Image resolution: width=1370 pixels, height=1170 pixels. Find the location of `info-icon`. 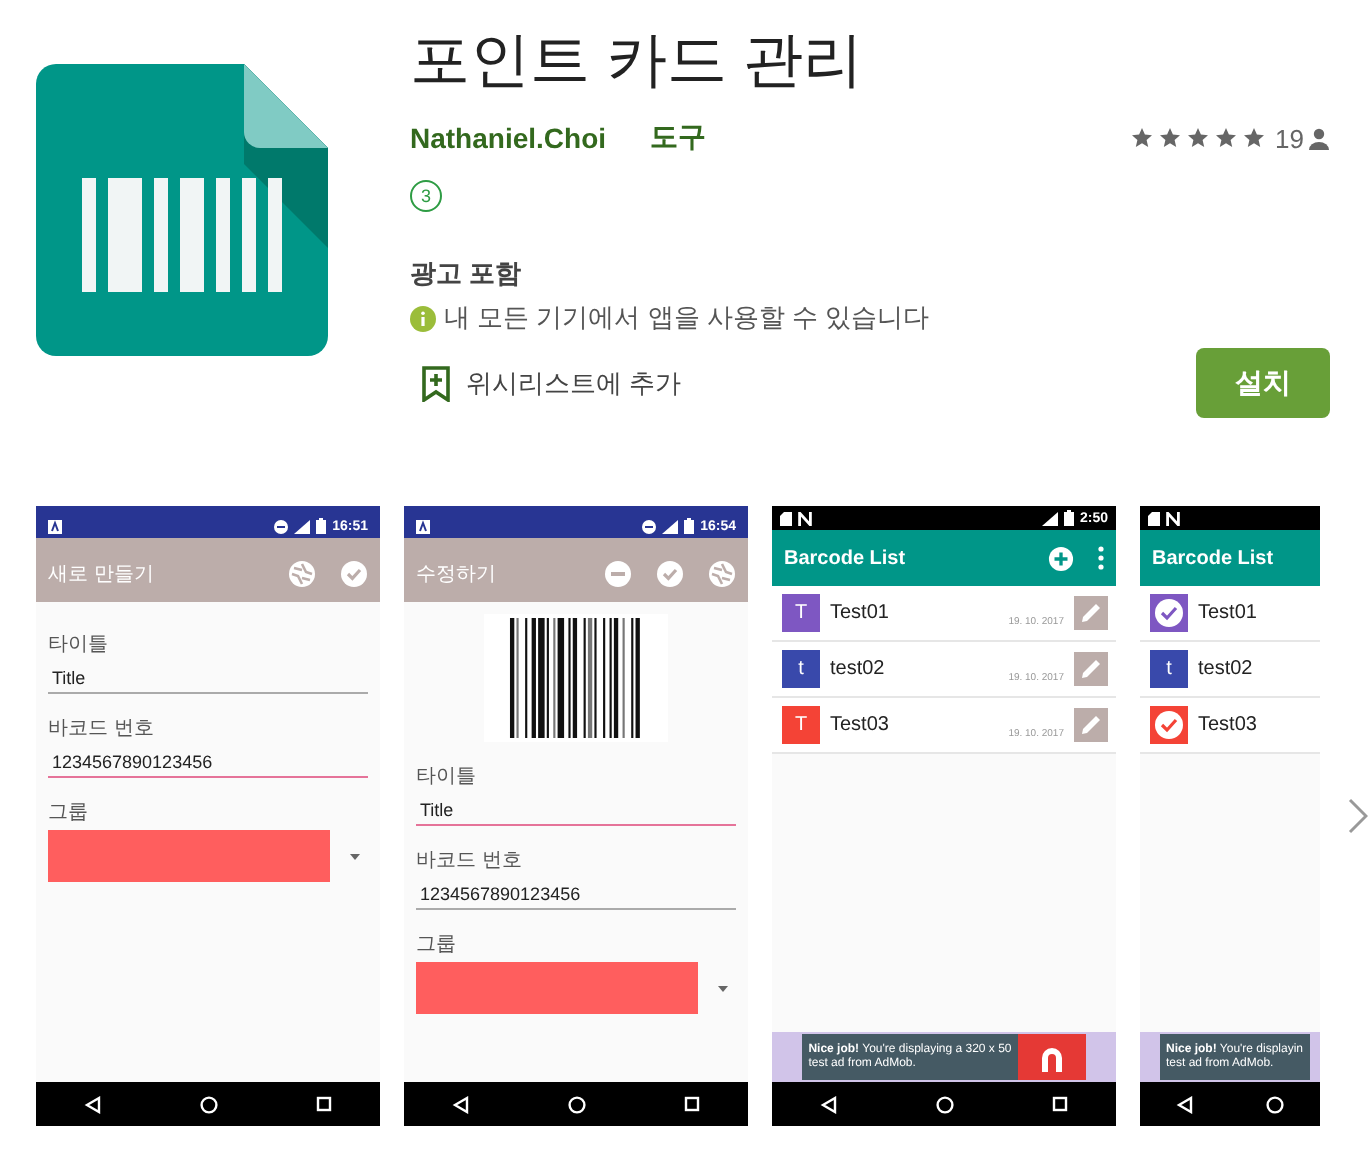

info-icon is located at coordinates (423, 318).